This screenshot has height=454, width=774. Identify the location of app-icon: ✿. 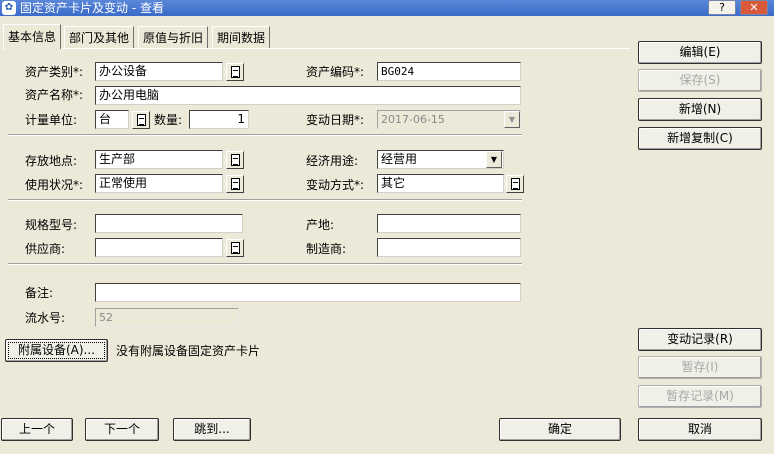
(9, 8).